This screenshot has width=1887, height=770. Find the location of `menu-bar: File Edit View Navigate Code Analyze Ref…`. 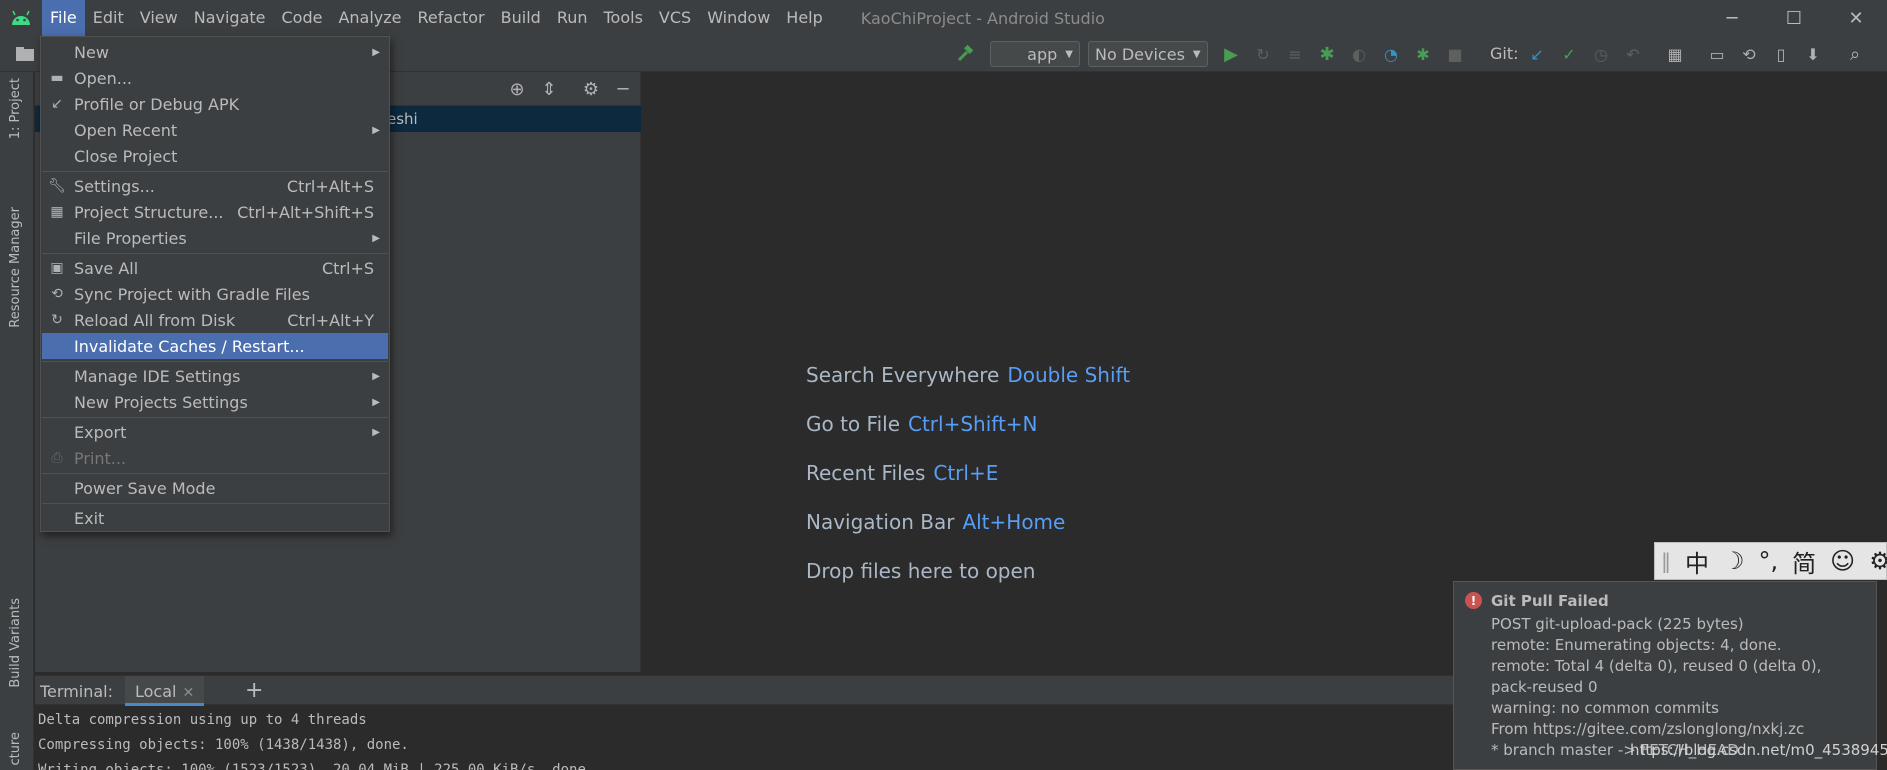

menu-bar: File Edit View Navigate Code Analyze Ref… is located at coordinates (943, 18).